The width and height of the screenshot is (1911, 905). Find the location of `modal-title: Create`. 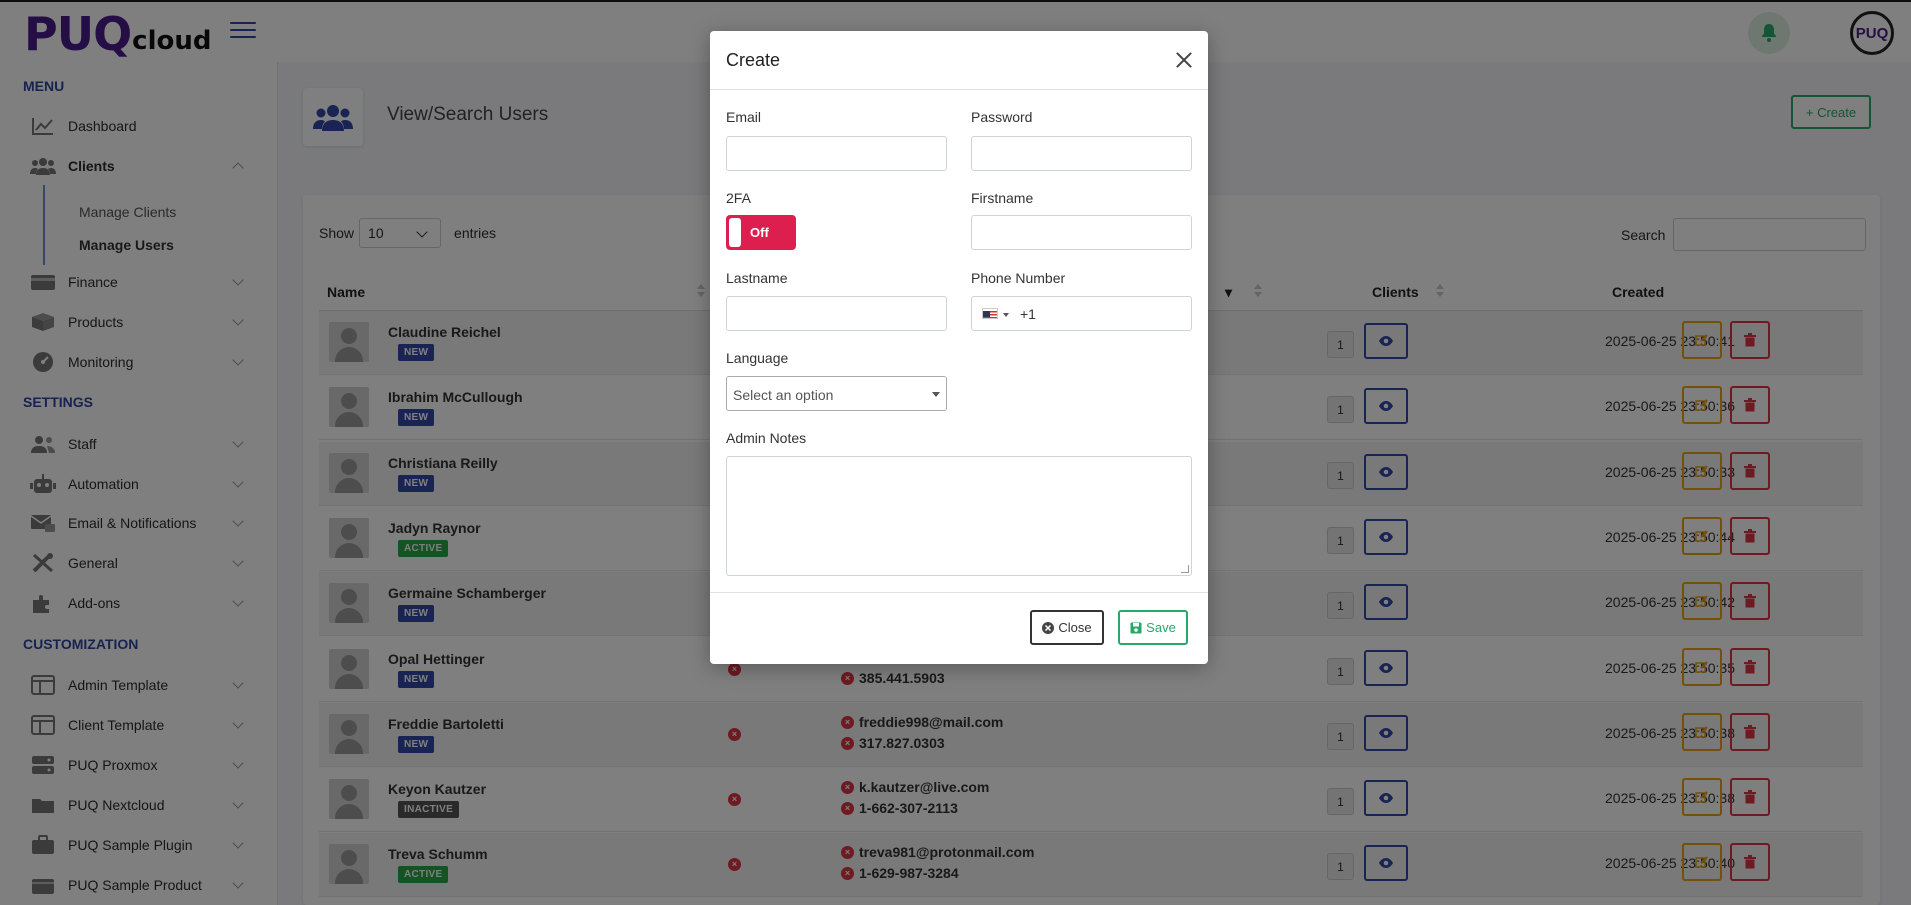

modal-title: Create is located at coordinates (753, 60).